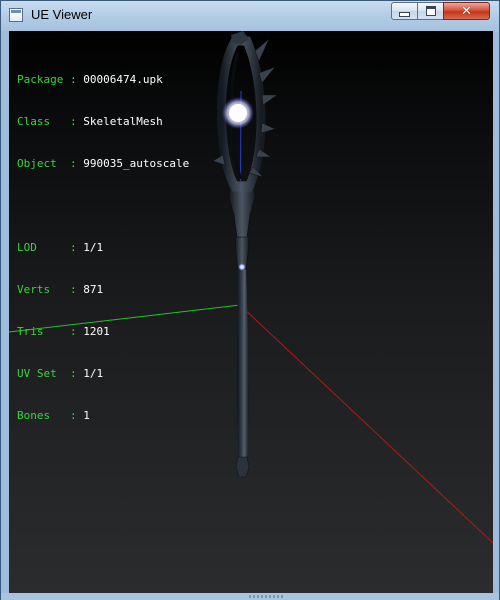 This screenshot has height=600, width=500. I want to click on info-sep-verts: :, so click(73, 289).